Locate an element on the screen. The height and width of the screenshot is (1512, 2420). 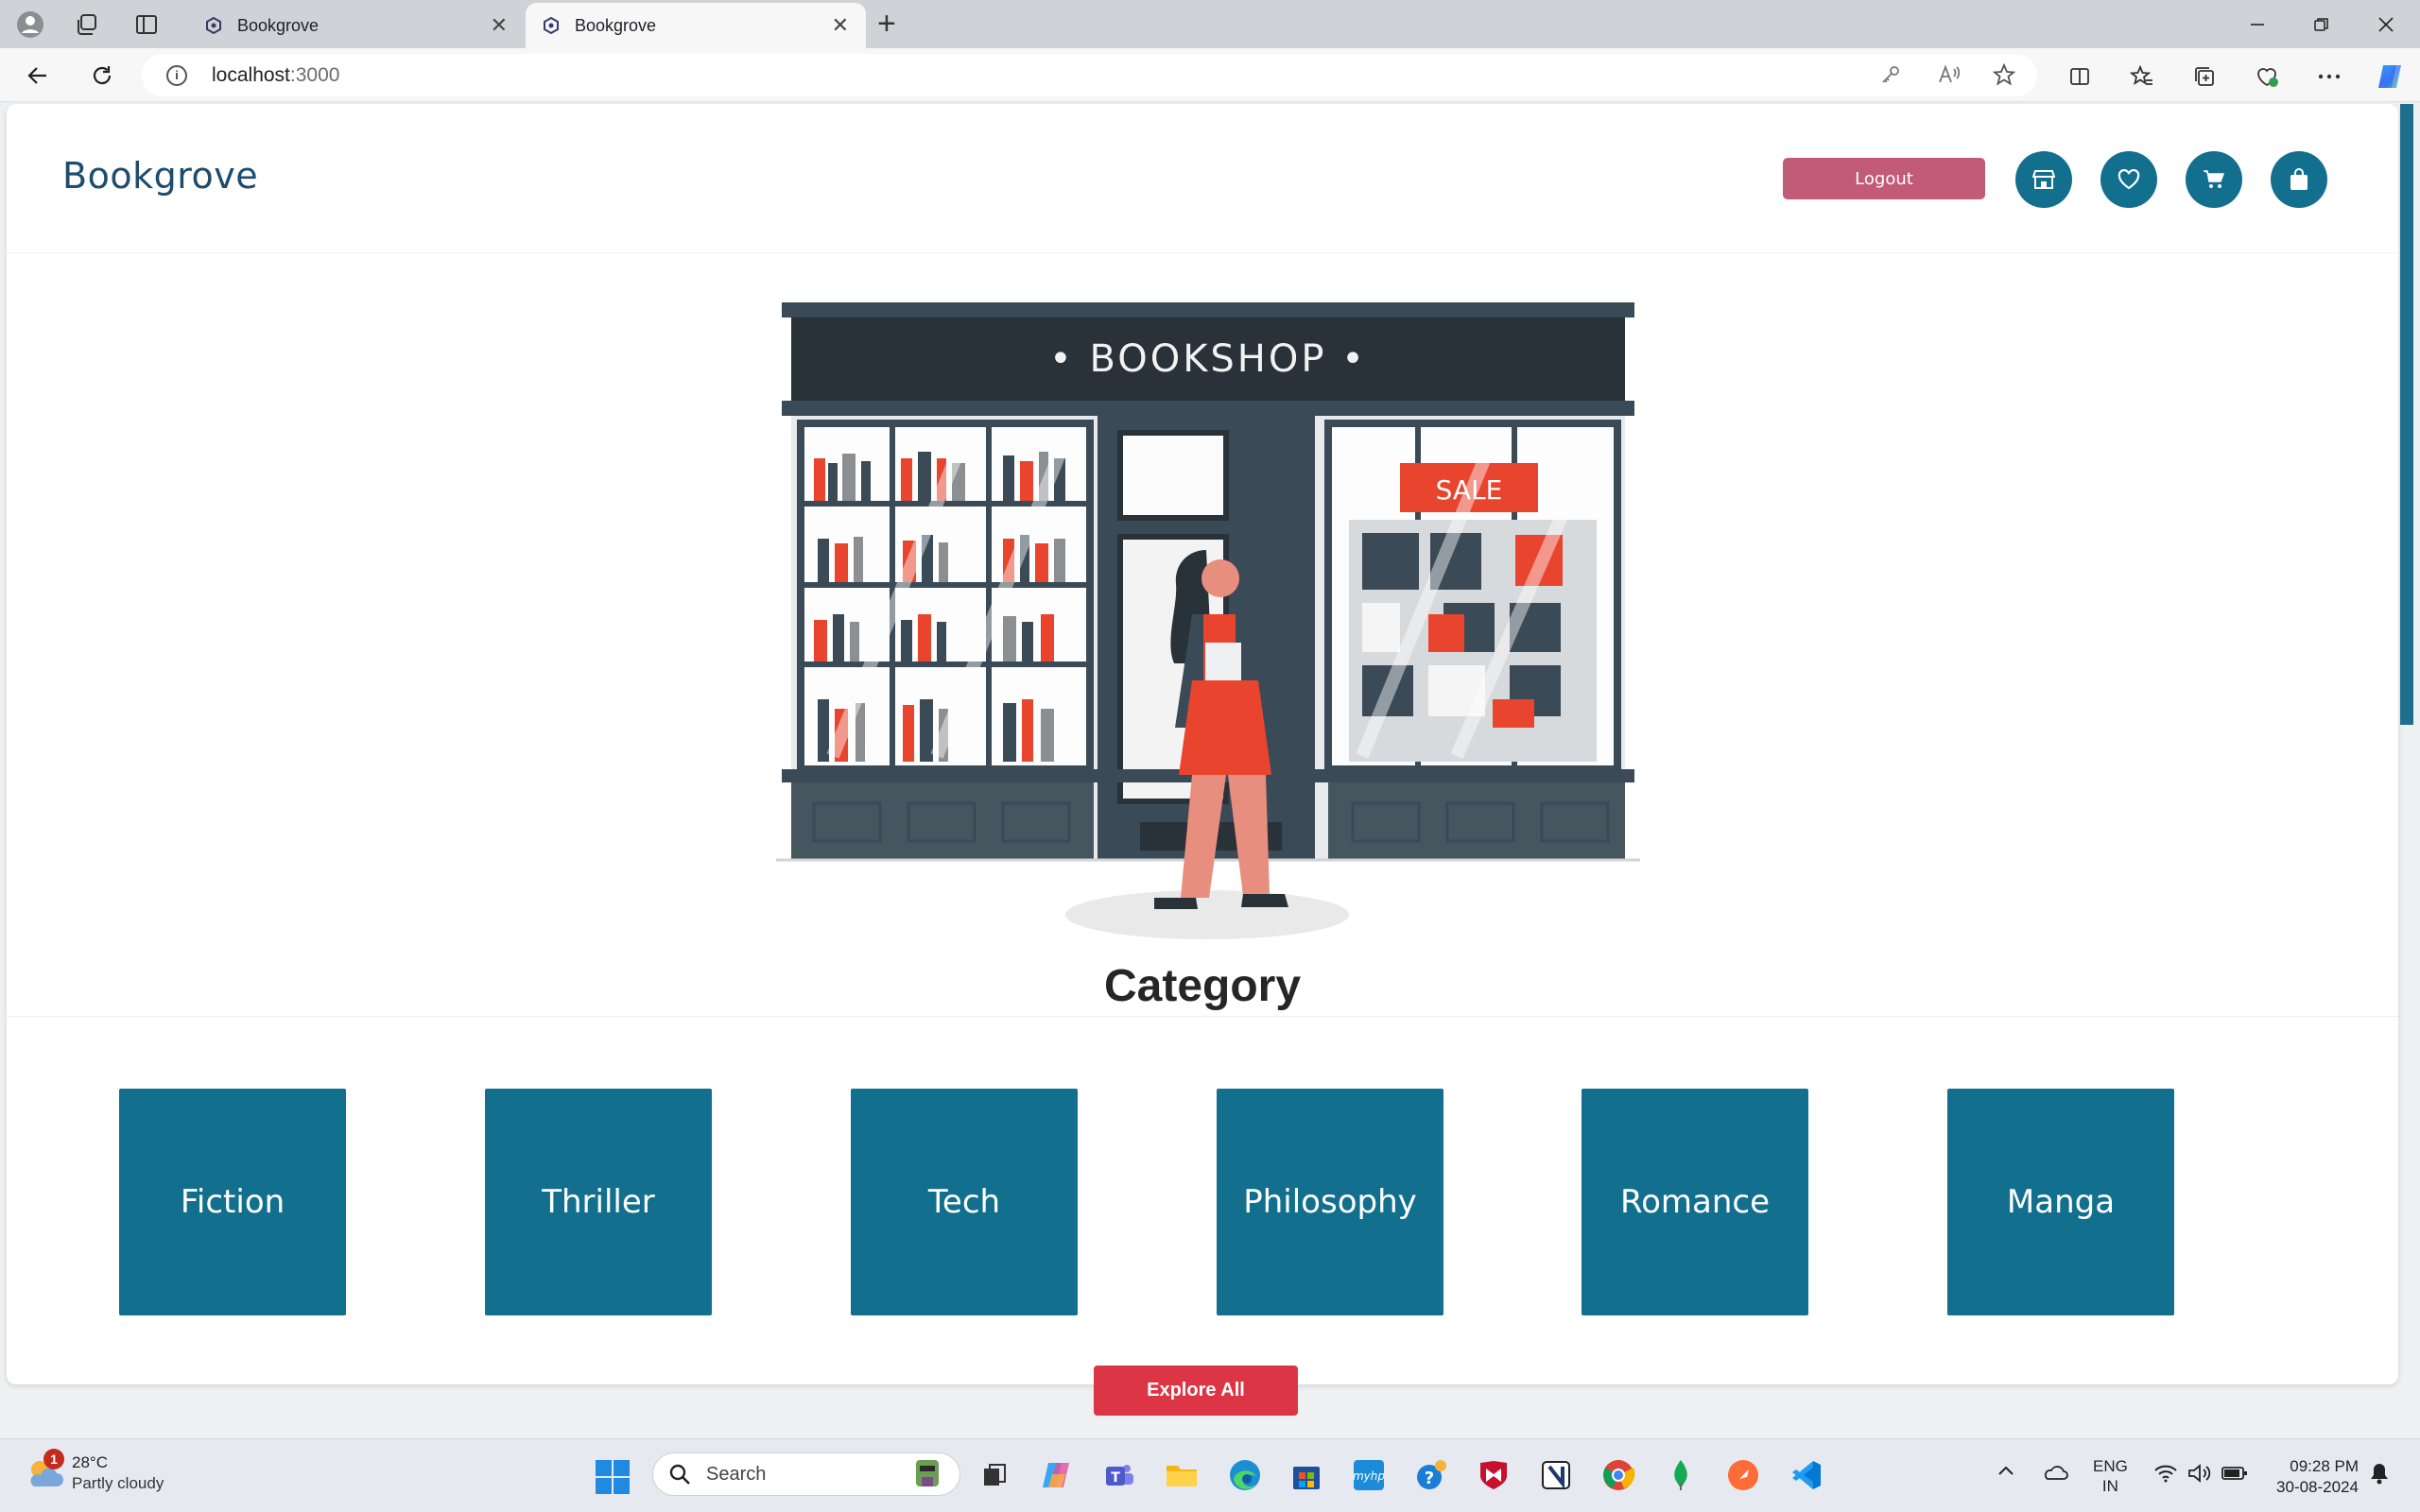
tab-bookgrove-1: Bookgrove ✕ is located at coordinates (357, 25).